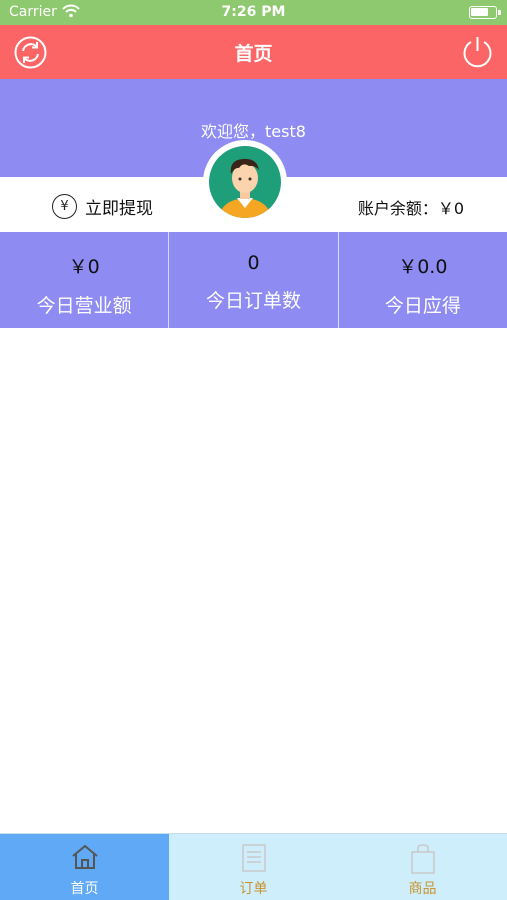  What do you see at coordinates (84, 306) in the screenshot?
I see `stat-caption: 今日营业额` at bounding box center [84, 306].